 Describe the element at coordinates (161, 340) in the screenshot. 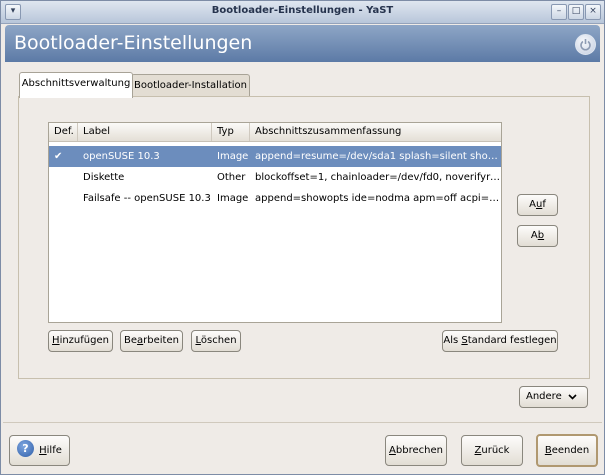

I see `edit-label-post: rbeiten` at that location.